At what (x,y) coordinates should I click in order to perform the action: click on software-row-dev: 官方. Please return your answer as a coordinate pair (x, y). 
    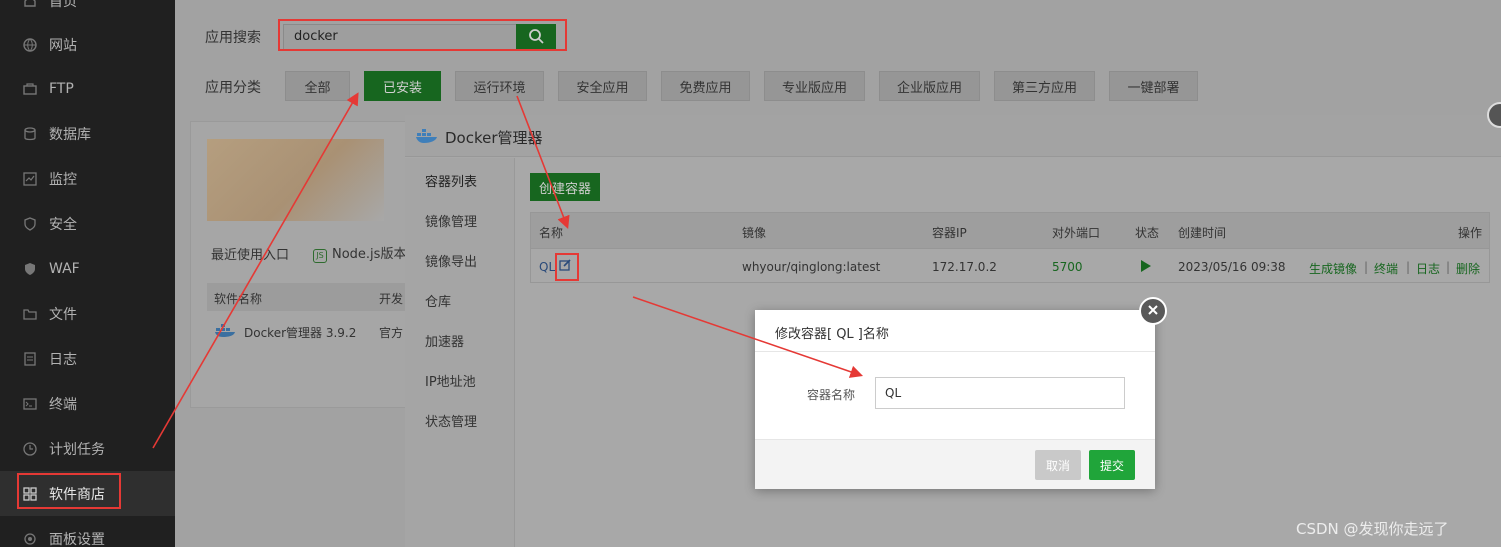
    Looking at the image, I should click on (391, 333).